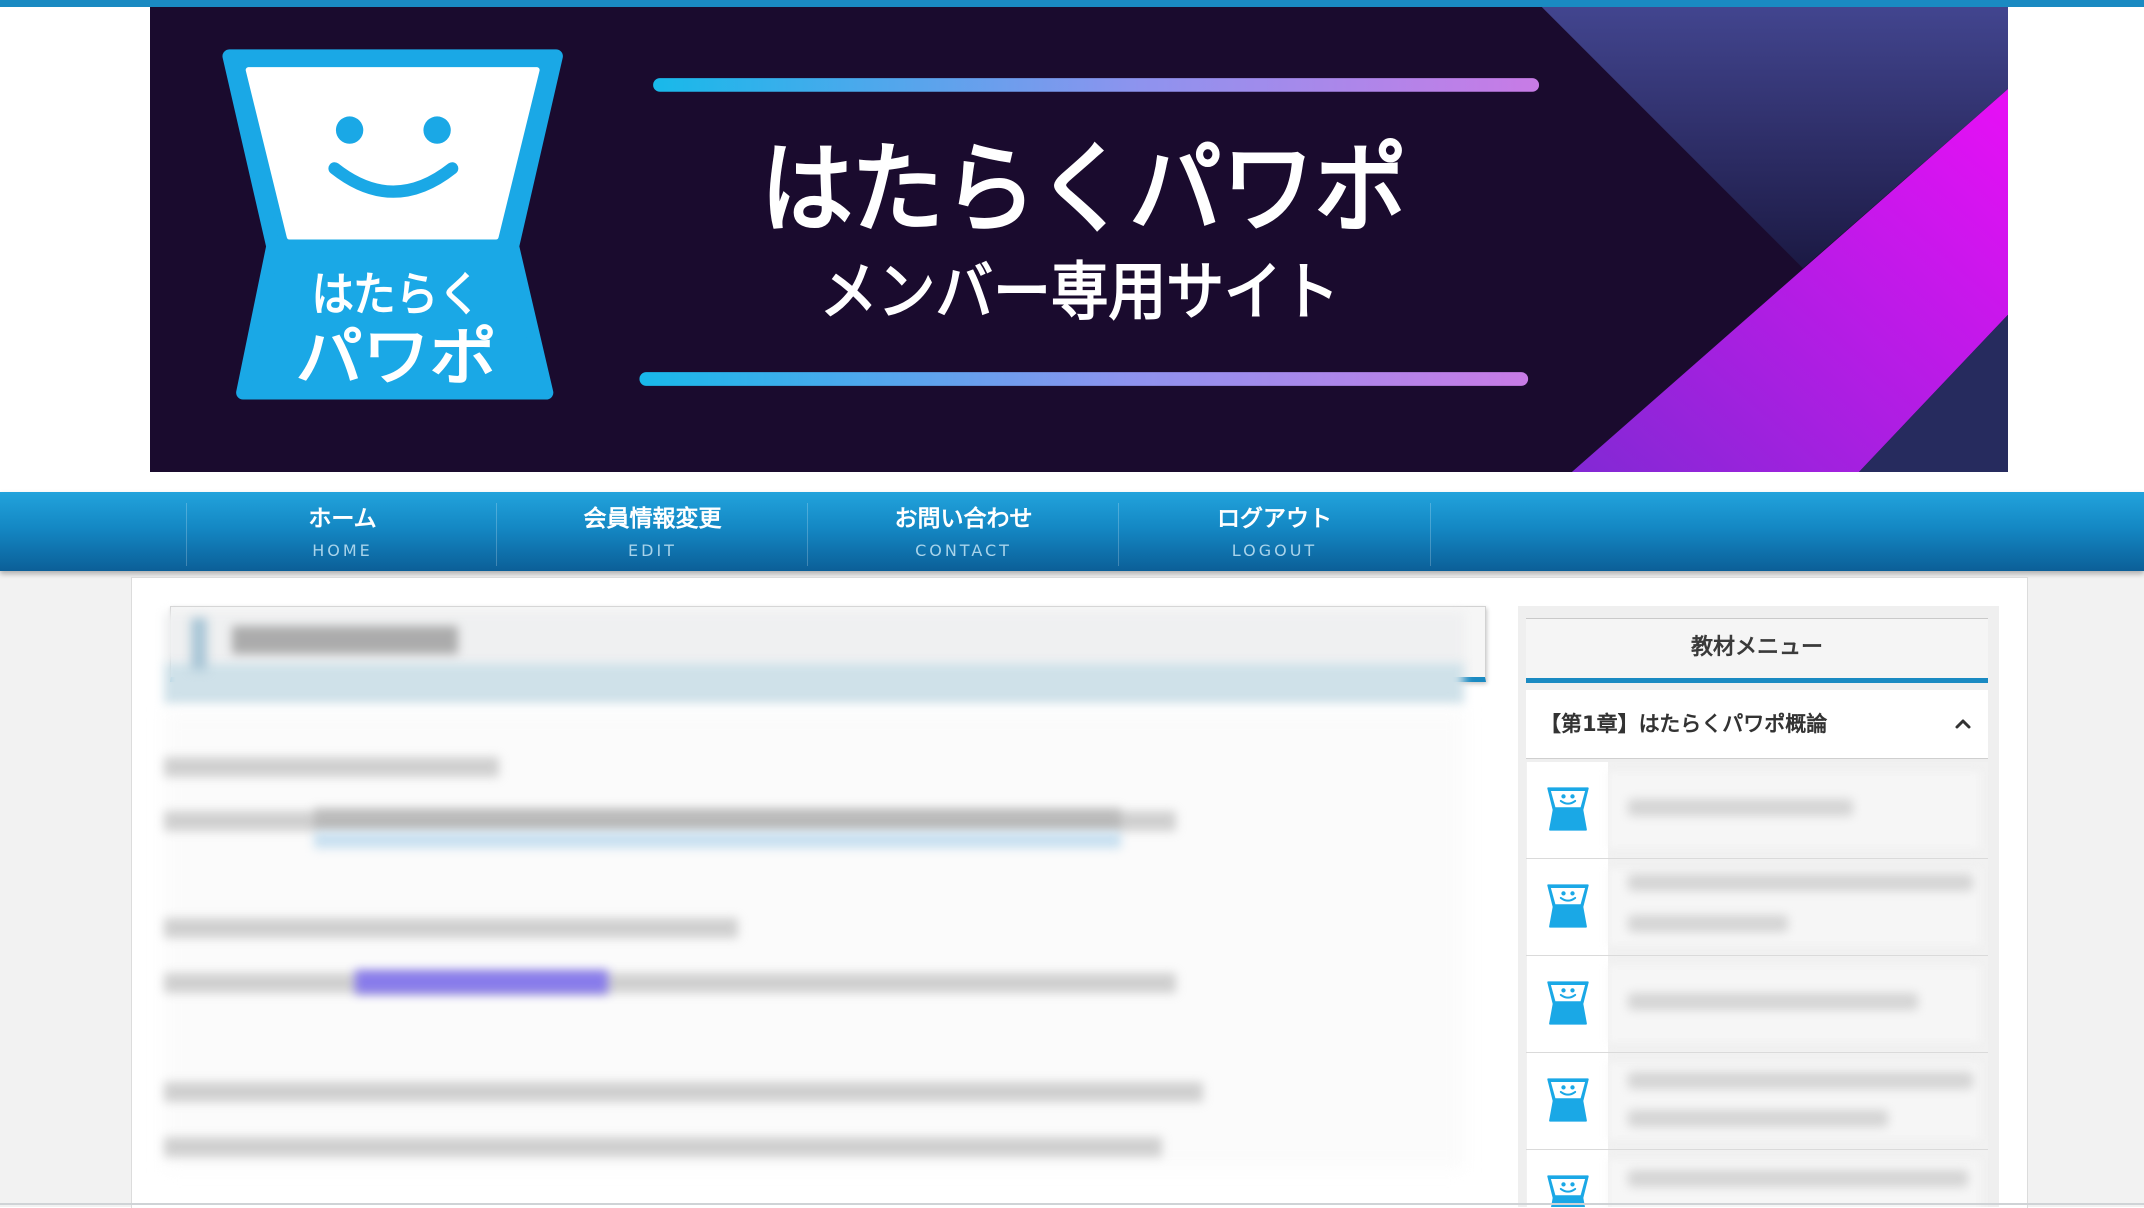 Image resolution: width=2144 pixels, height=1208 pixels. Describe the element at coordinates (652, 550) in the screenshot. I see `nav-edit-sublabel: EDIT` at that location.